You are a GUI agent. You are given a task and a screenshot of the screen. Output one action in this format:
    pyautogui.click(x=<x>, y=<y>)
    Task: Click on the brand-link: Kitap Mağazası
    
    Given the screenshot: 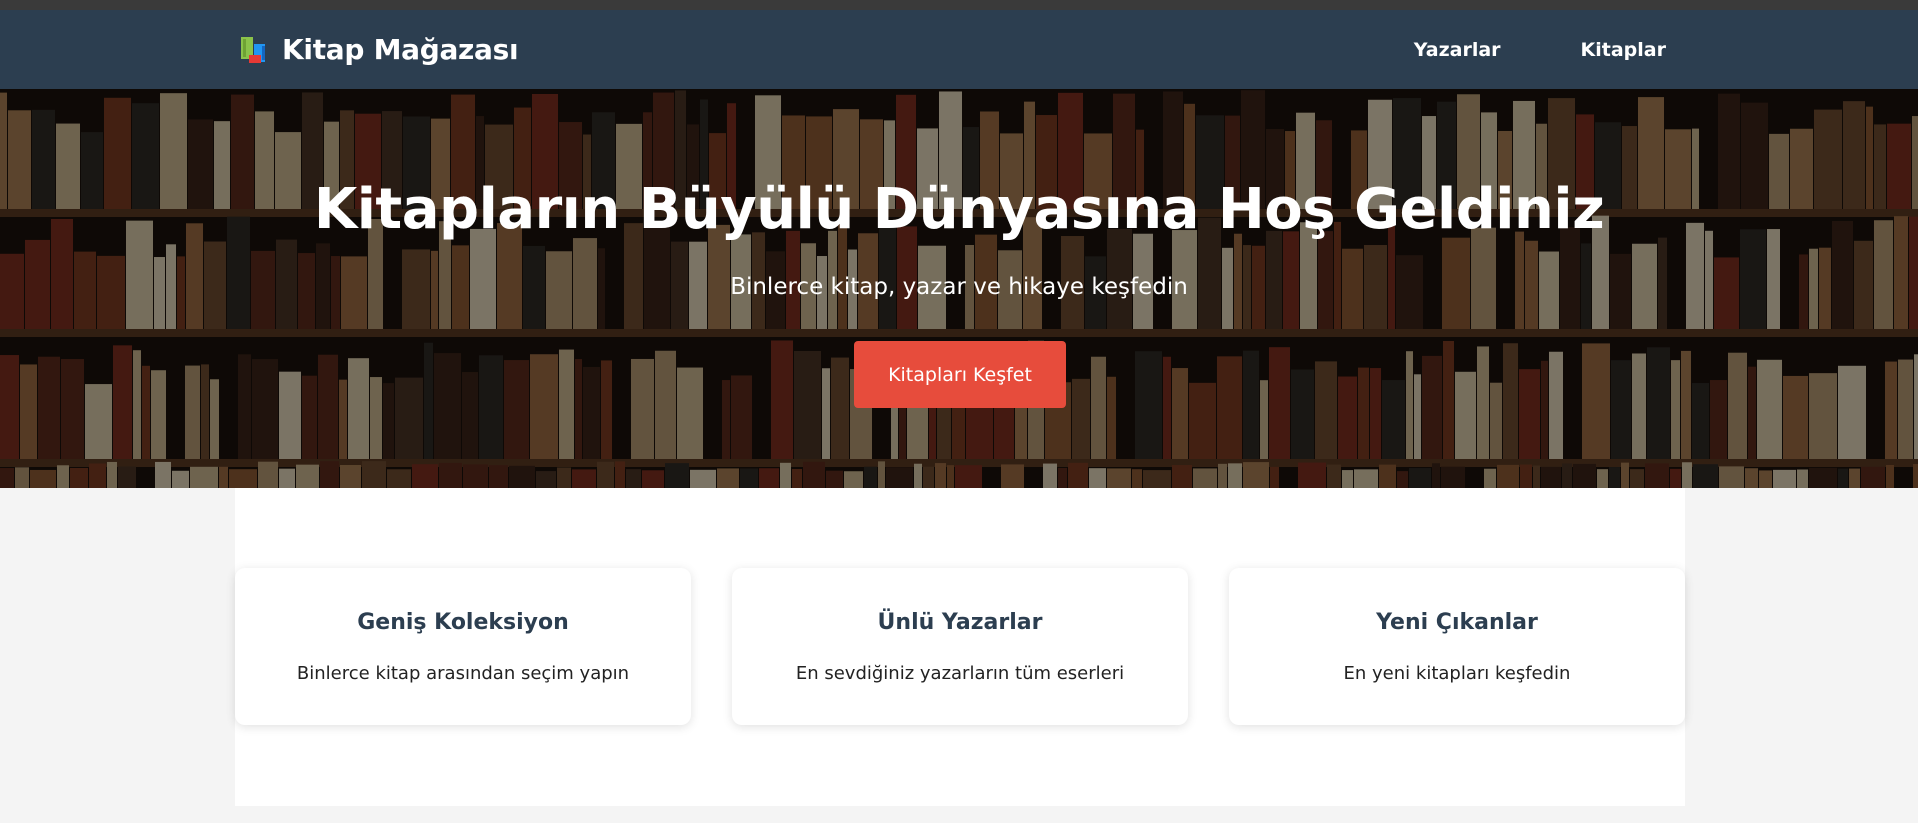 What is the action you would take?
    pyautogui.click(x=379, y=49)
    